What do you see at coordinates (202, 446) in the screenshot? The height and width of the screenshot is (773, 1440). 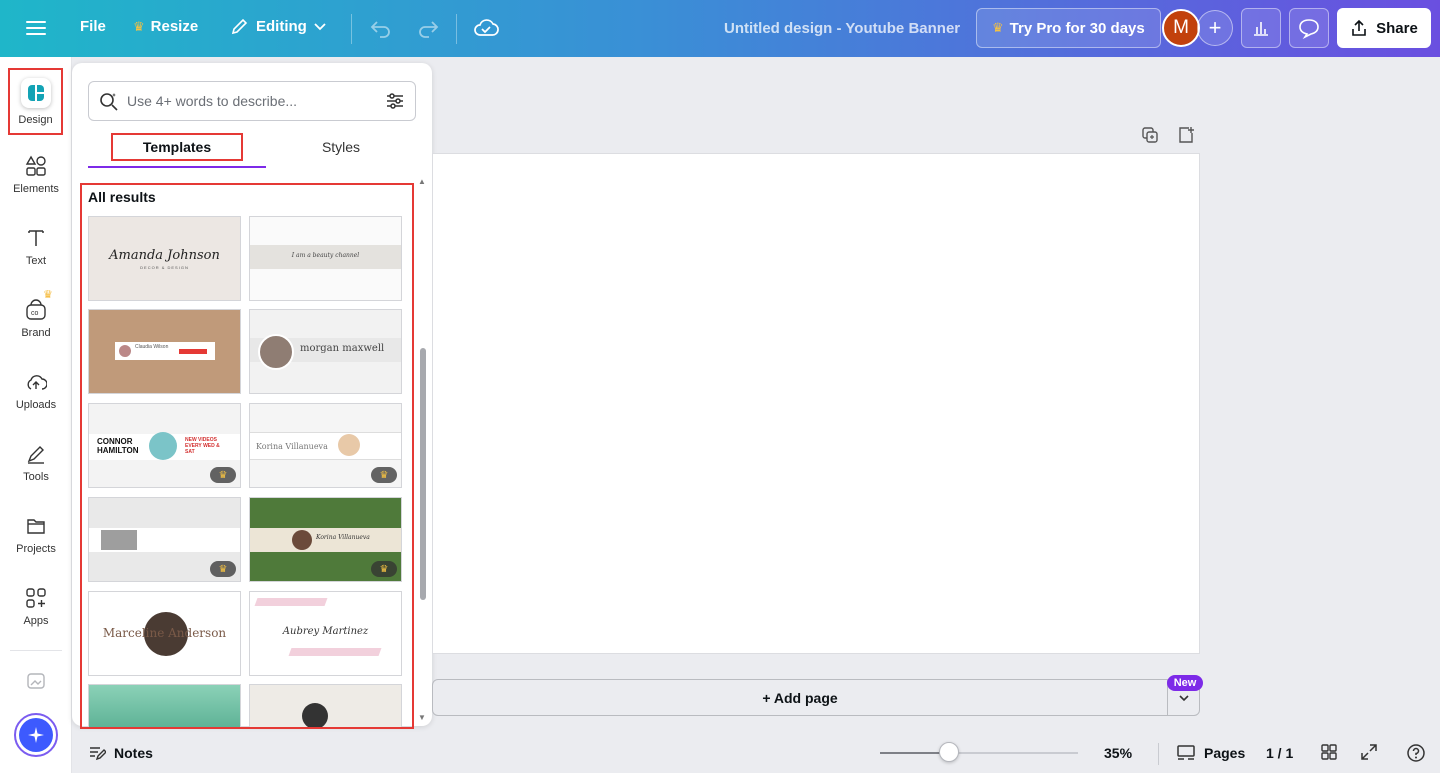 I see `template-extra: NEW VIDEOS EVERY WED & SAT` at bounding box center [202, 446].